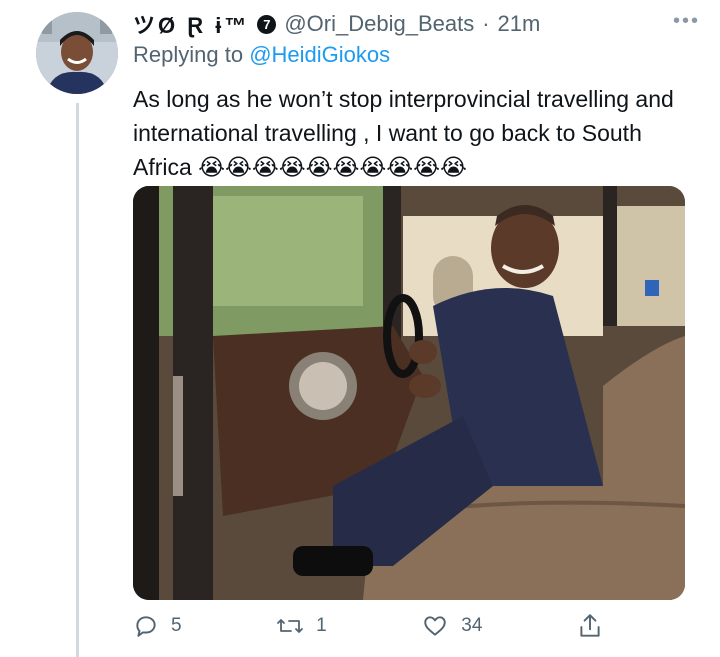 The width and height of the screenshot is (720, 657). I want to click on retweet-button: 1, so click(301, 626).